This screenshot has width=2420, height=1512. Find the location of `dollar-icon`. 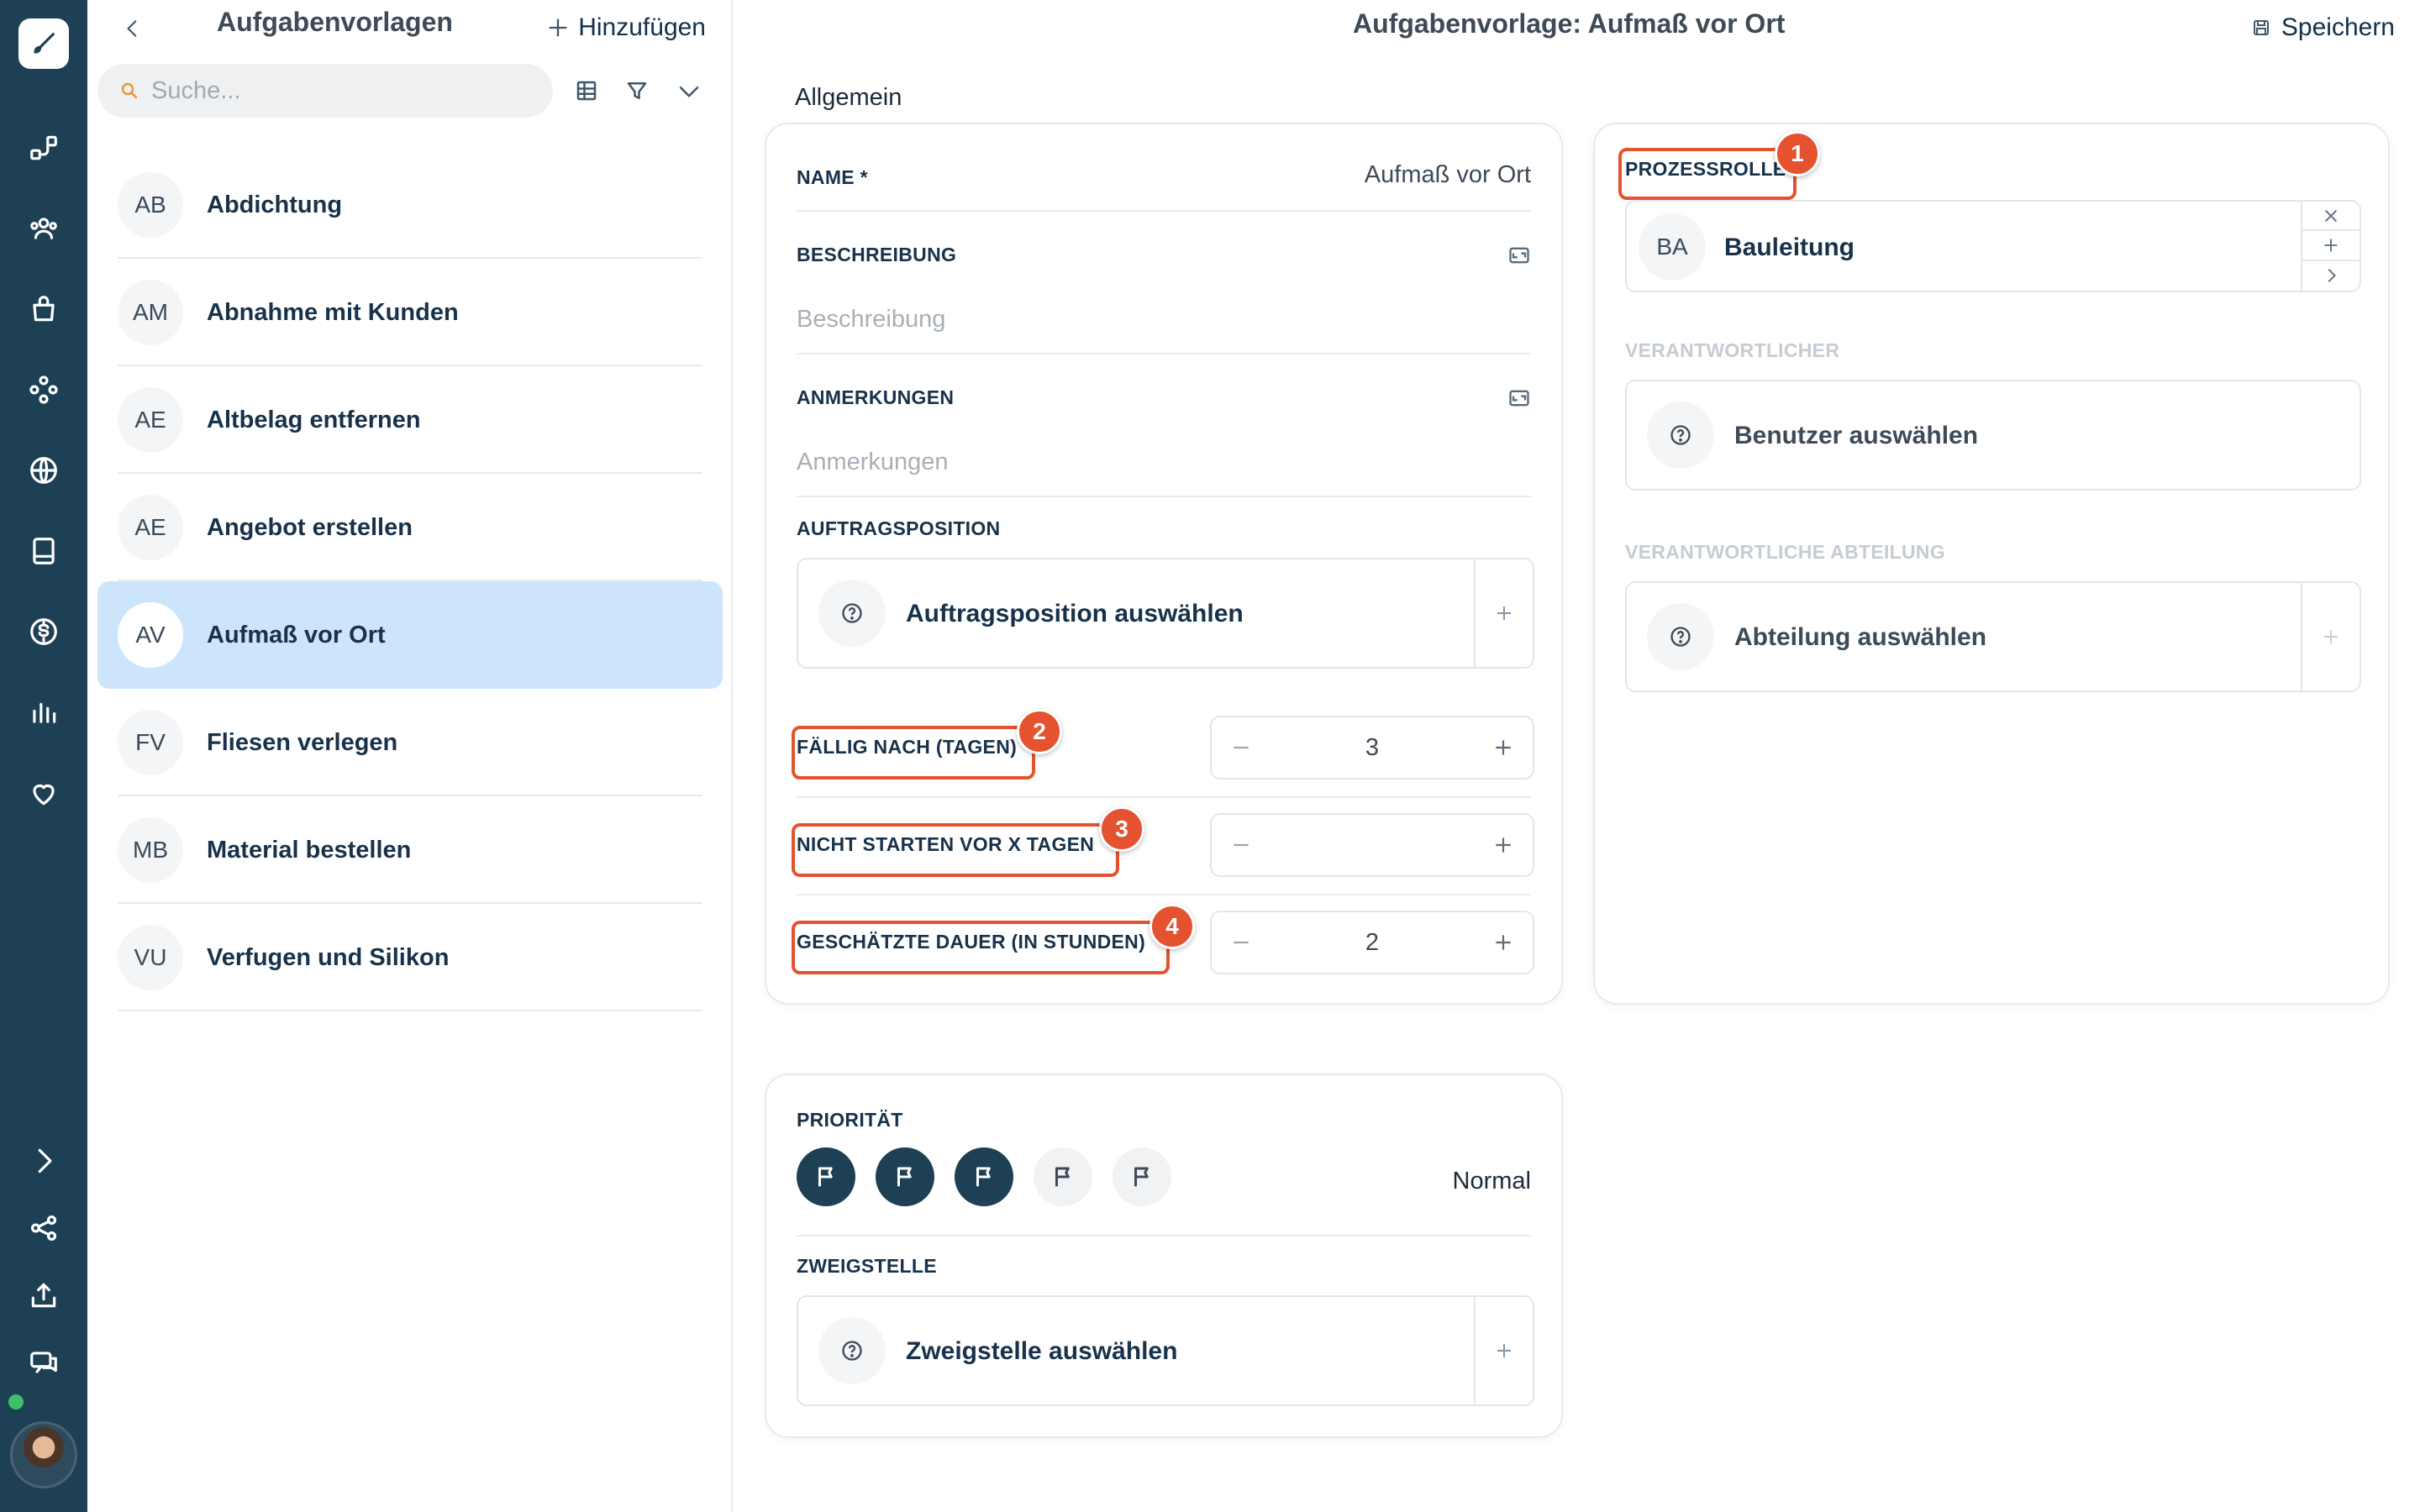

dollar-icon is located at coordinates (44, 632).